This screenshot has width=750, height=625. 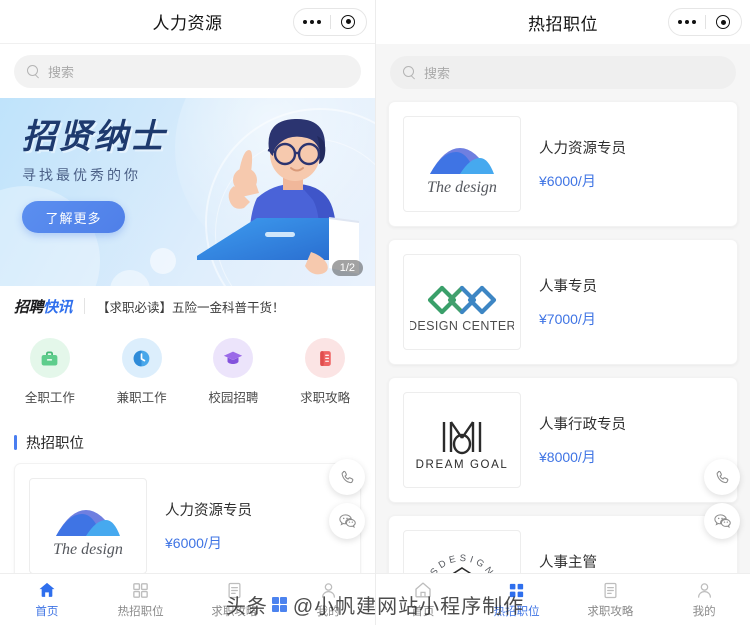 I want to click on left-search-area: 搜索, so click(x=187, y=71).